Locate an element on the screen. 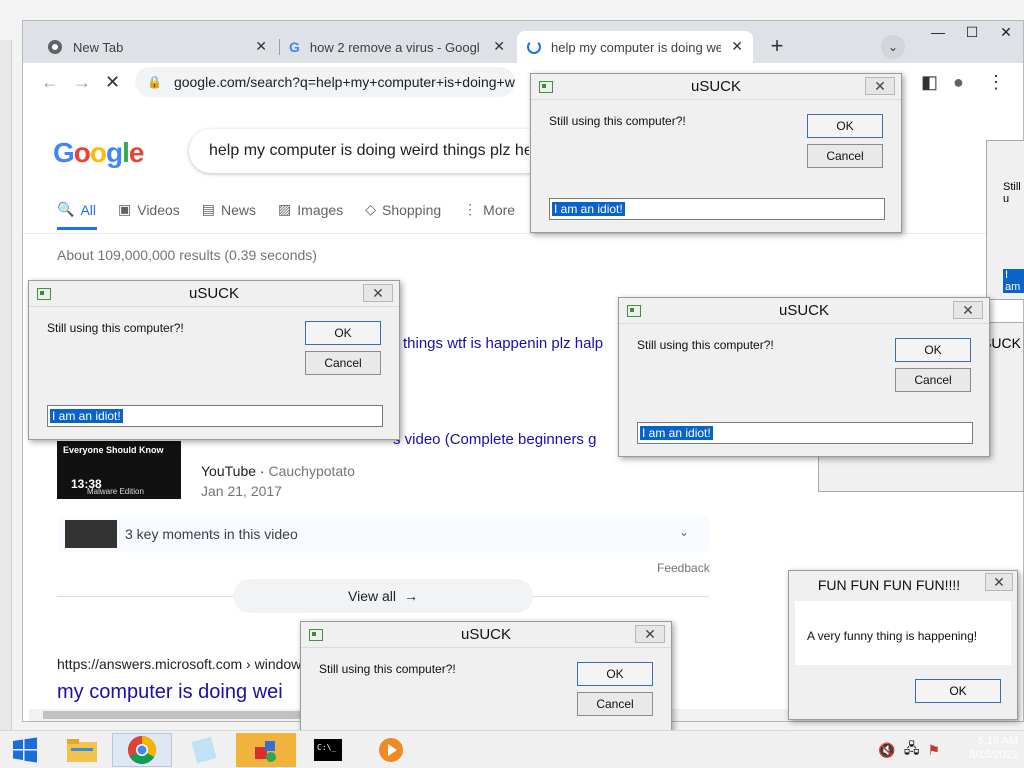 Image resolution: width=1024 pixels, height=768 pixels. media-player-icon is located at coordinates (391, 750).